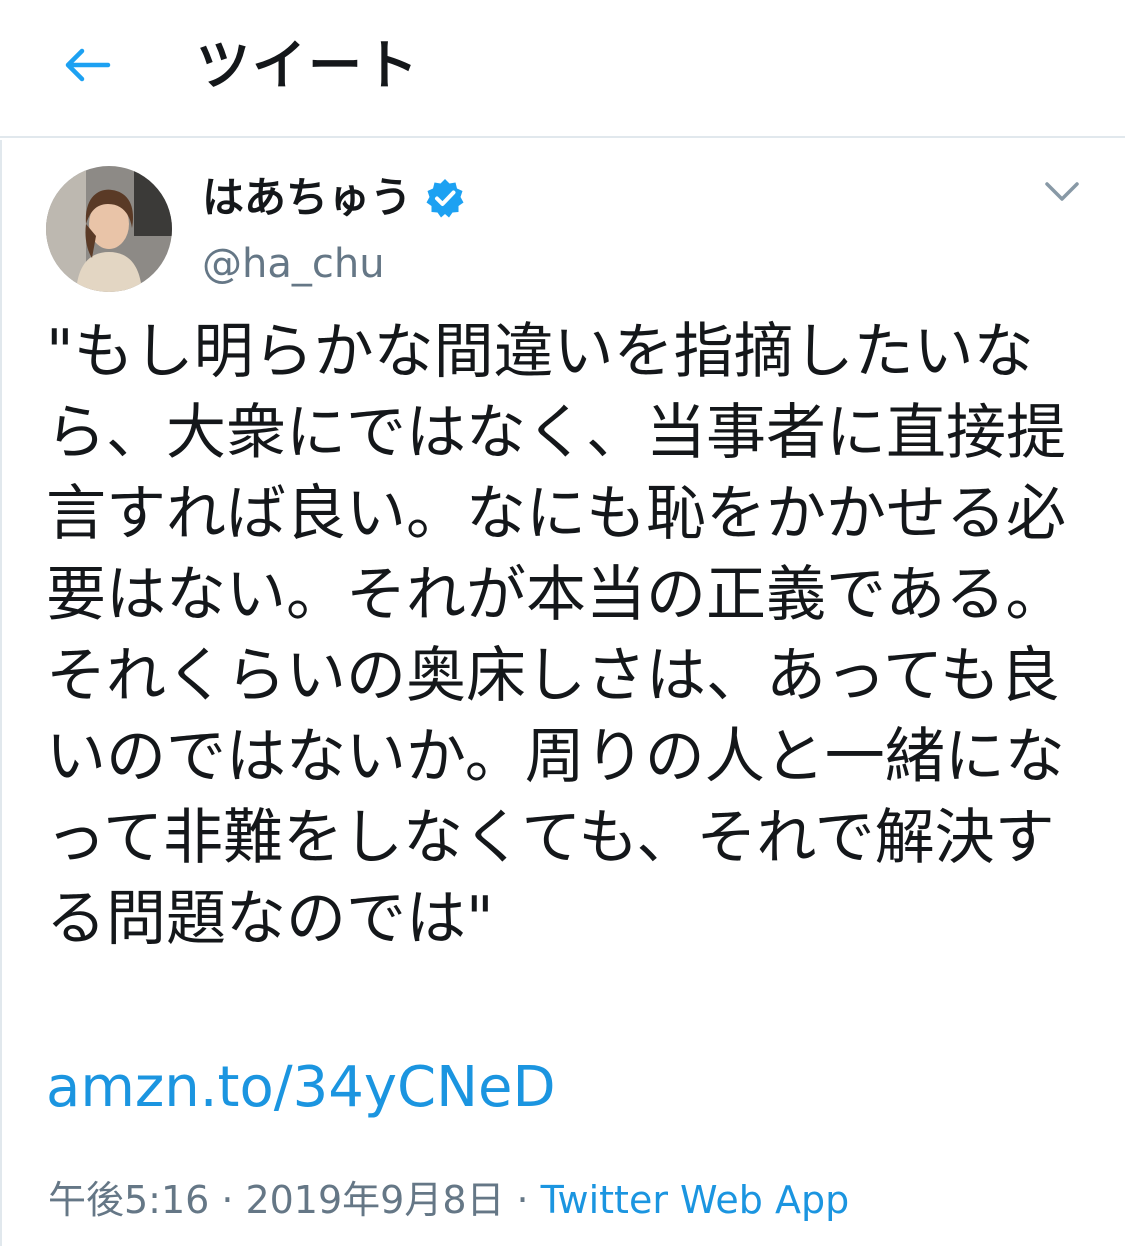 This screenshot has width=1125, height=1246. I want to click on user-handle: @ha_chu, so click(293, 264).